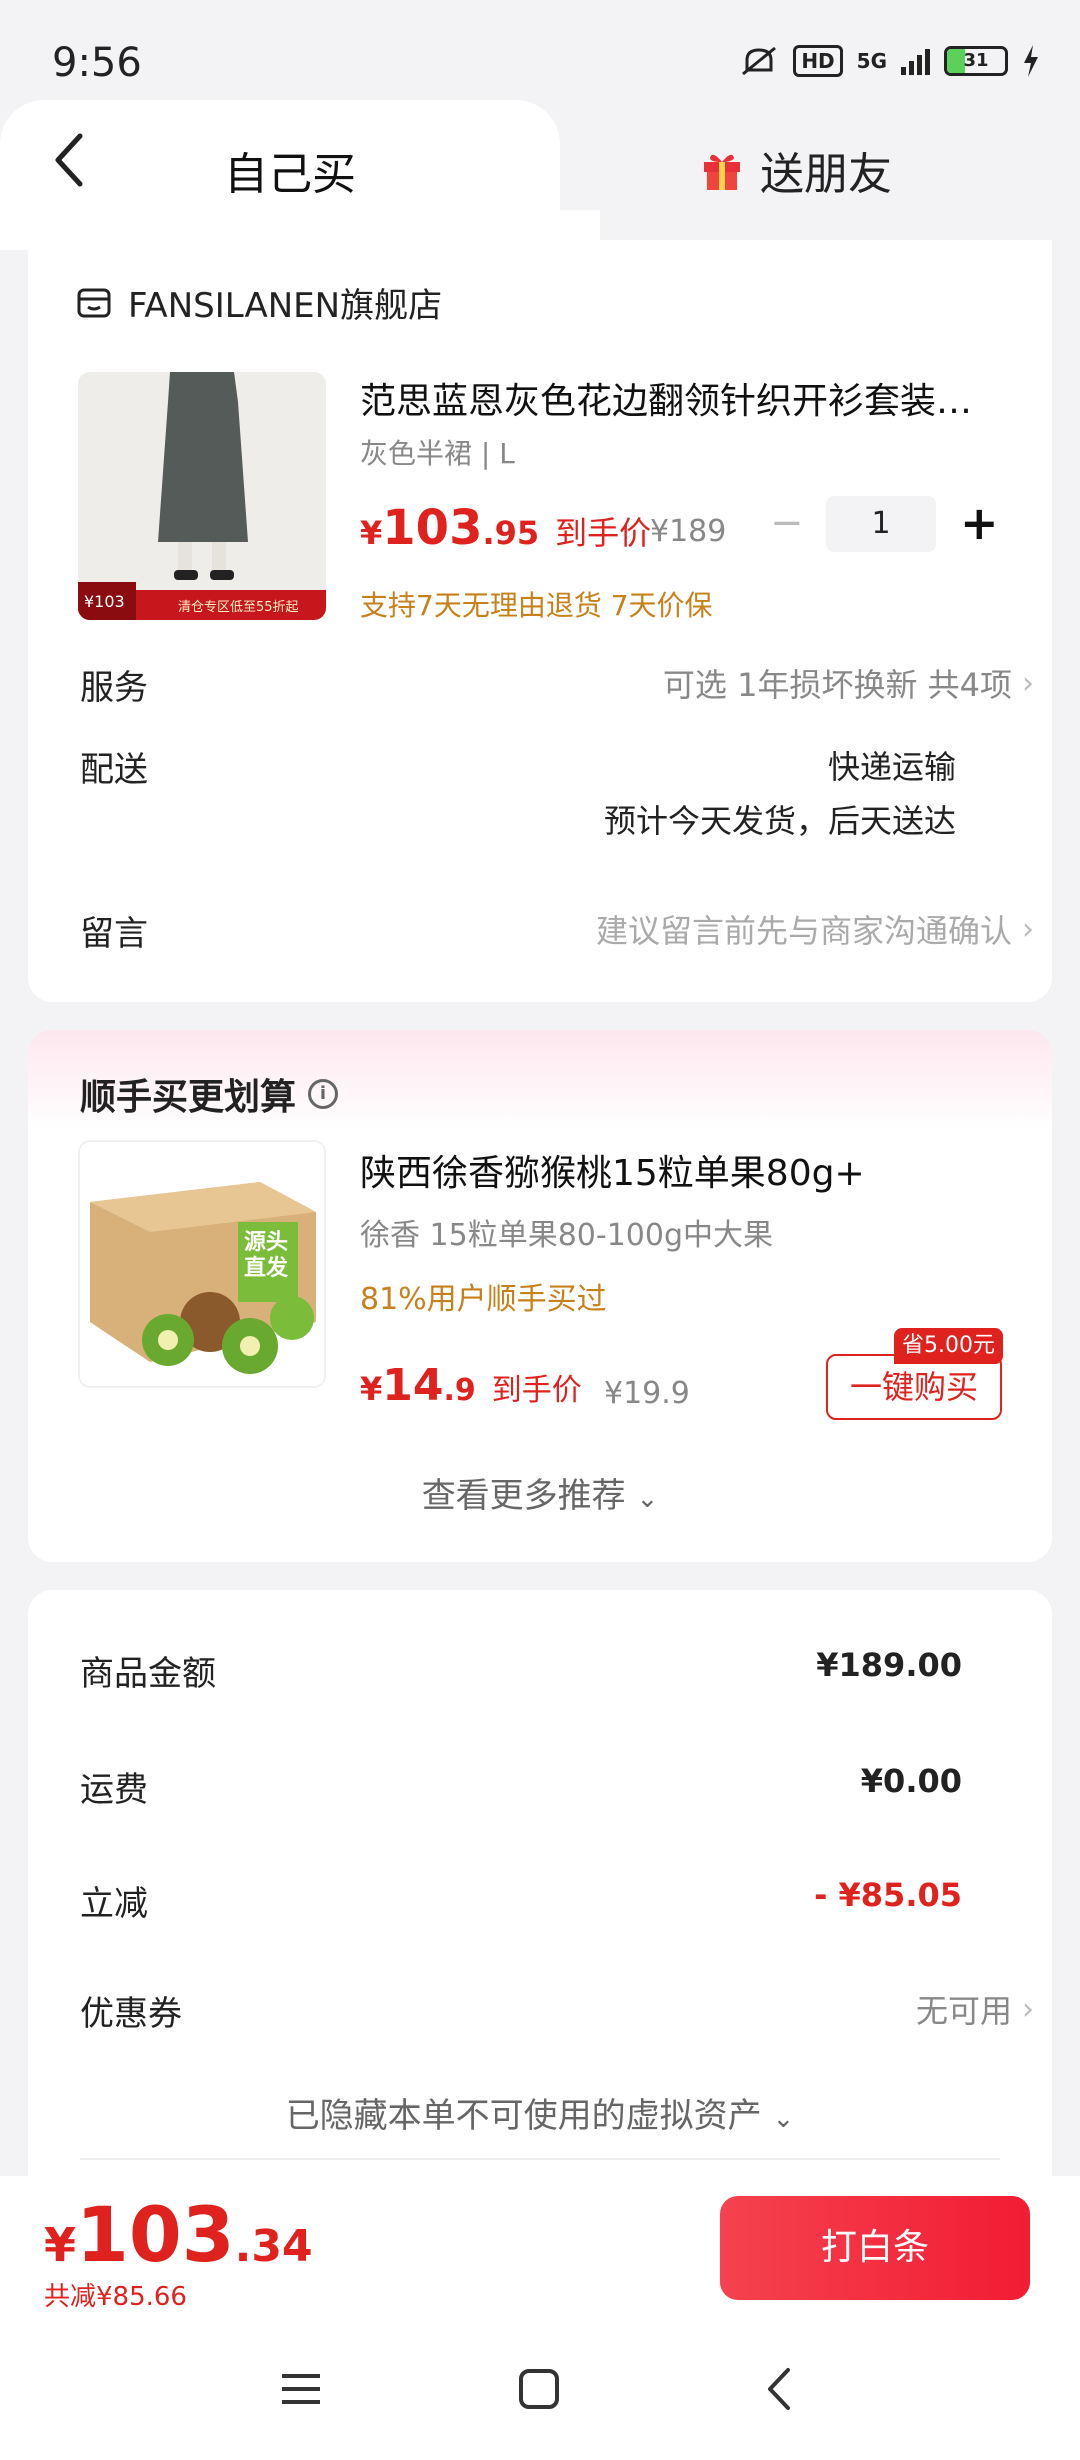 This screenshot has width=1080, height=2460. Describe the element at coordinates (114, 1790) in the screenshot. I see `shipping-label: 运费` at that location.